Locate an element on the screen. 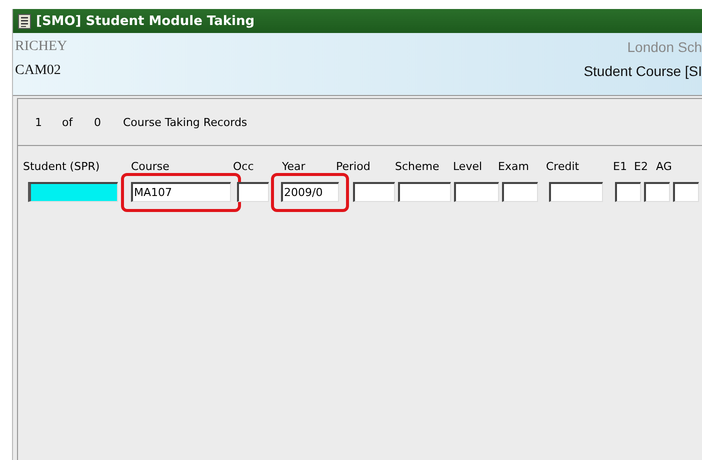  column-label: Course is located at coordinates (150, 167).